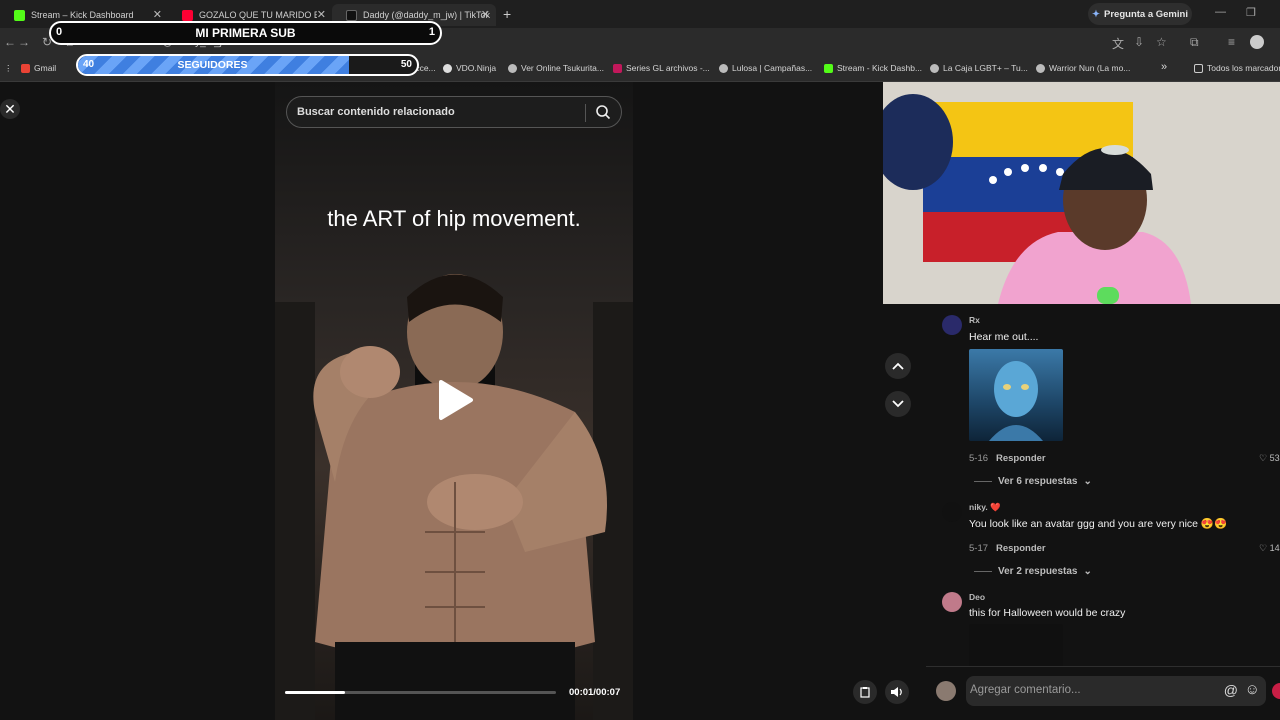 This screenshot has width=1280, height=720. I want to click on view-replies-button: Ver 2 respuestas ⌄, so click(1033, 571).